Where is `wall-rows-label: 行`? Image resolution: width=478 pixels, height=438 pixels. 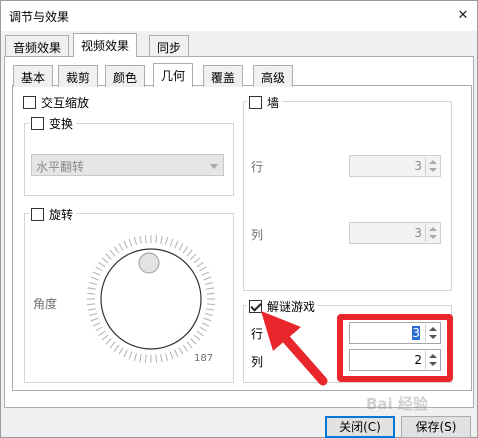 wall-rows-label: 行 is located at coordinates (257, 167).